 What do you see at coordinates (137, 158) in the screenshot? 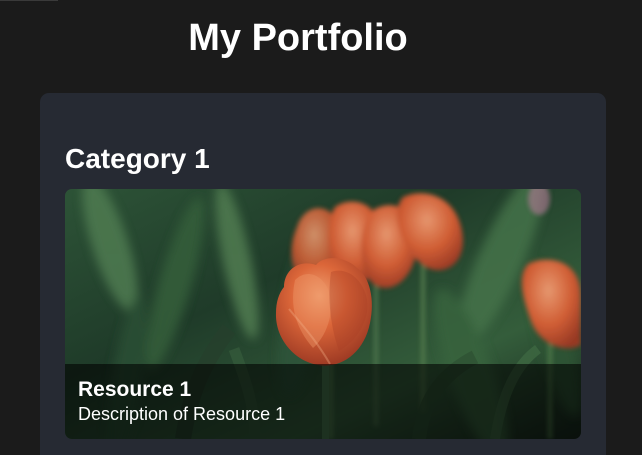
I see `category-title: Category 1` at bounding box center [137, 158].